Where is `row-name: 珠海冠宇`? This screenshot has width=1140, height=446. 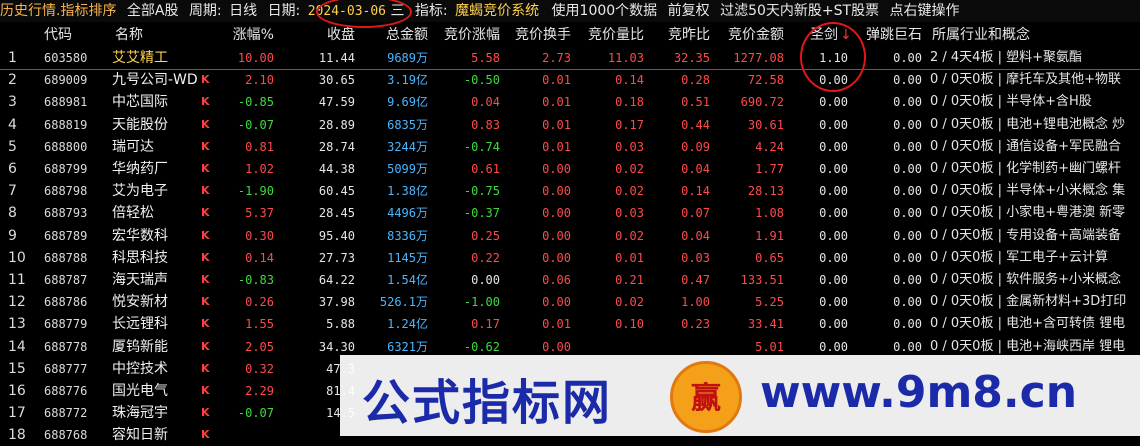 row-name: 珠海冠宇 is located at coordinates (157, 413).